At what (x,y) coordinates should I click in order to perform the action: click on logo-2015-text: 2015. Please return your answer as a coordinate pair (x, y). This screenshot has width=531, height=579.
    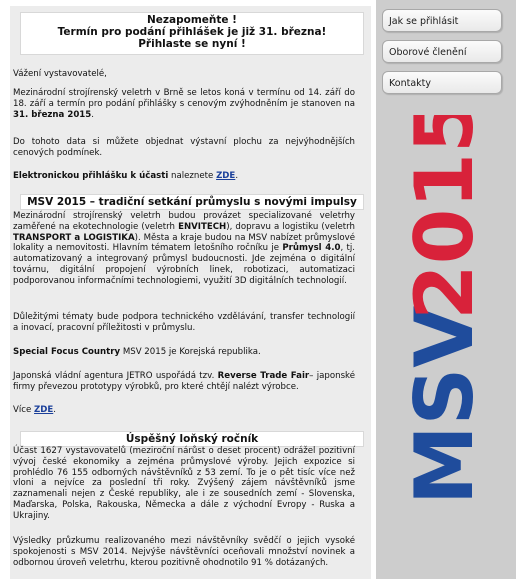
    Looking at the image, I should click on (444, 217).